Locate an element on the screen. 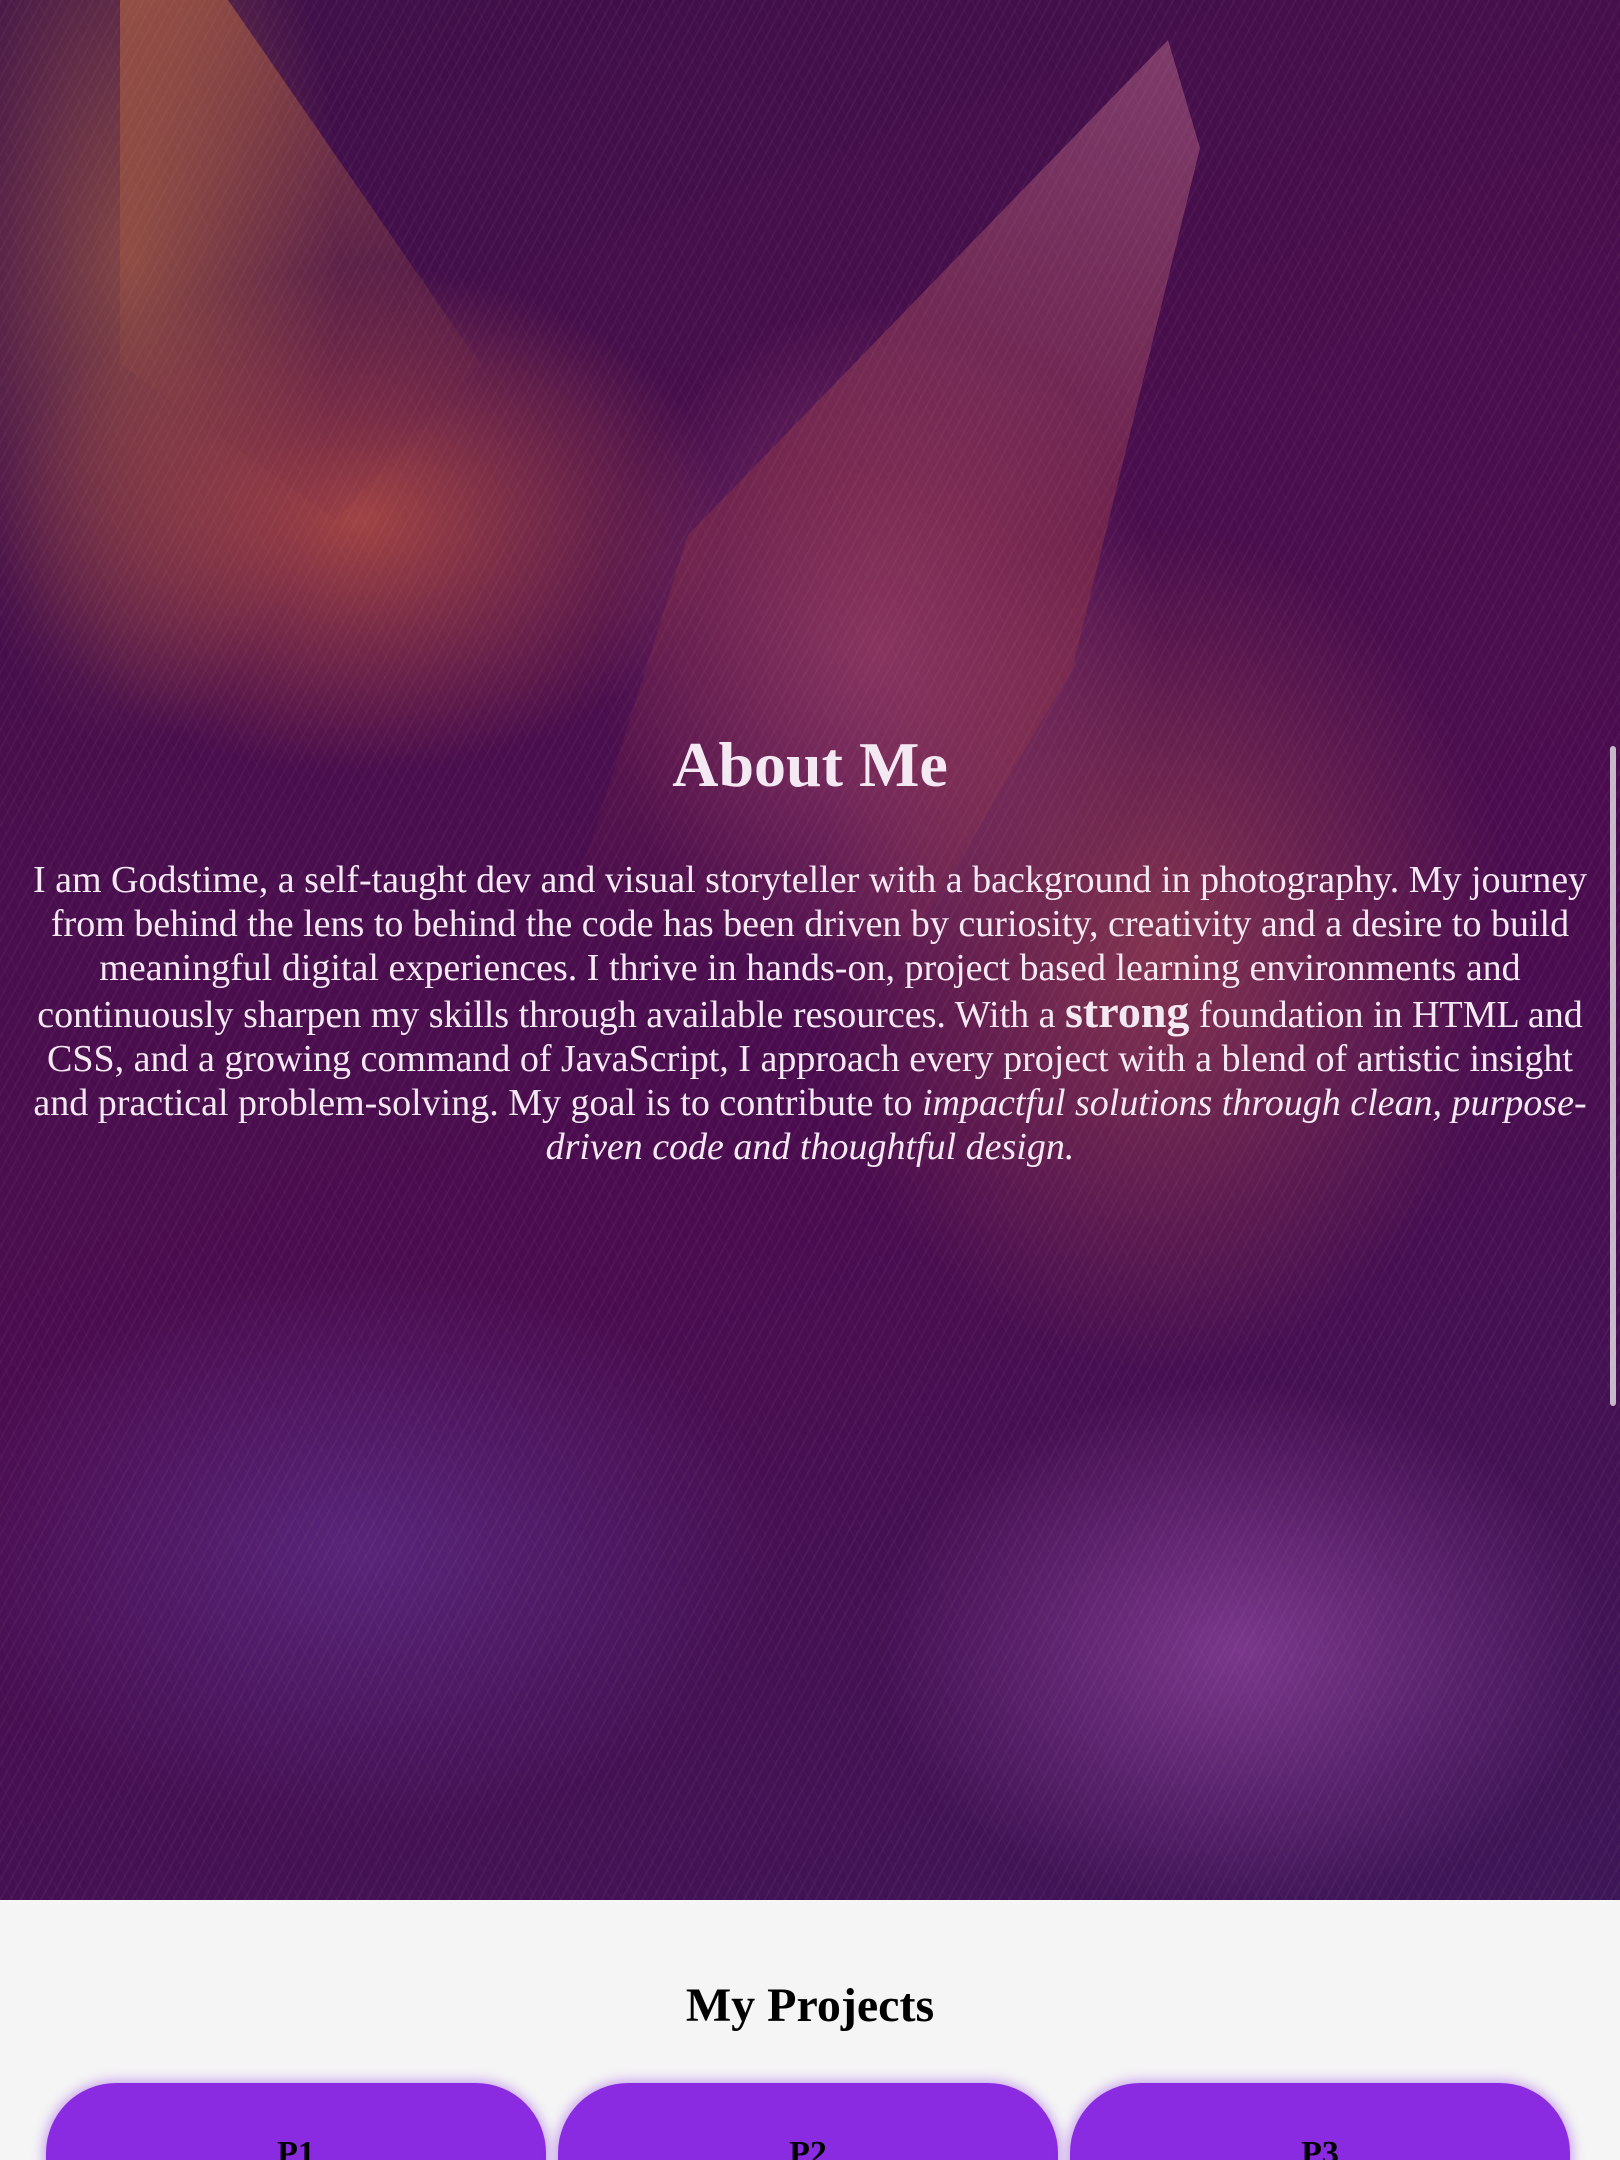 Image resolution: width=1620 pixels, height=2160 pixels. projects-title: My Projects is located at coordinates (810, 2005).